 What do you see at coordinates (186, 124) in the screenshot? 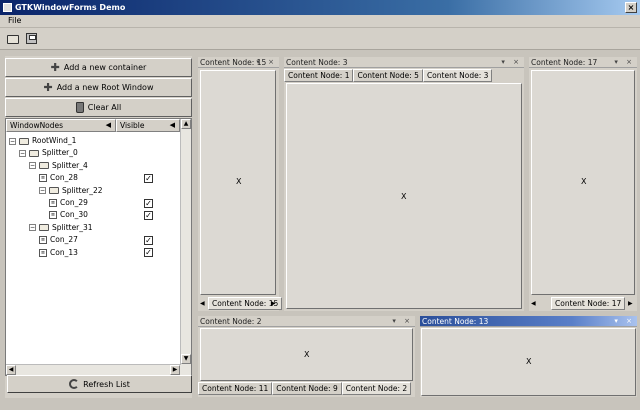
I see `scroll-up-arrow-icon: ▲` at bounding box center [186, 124].